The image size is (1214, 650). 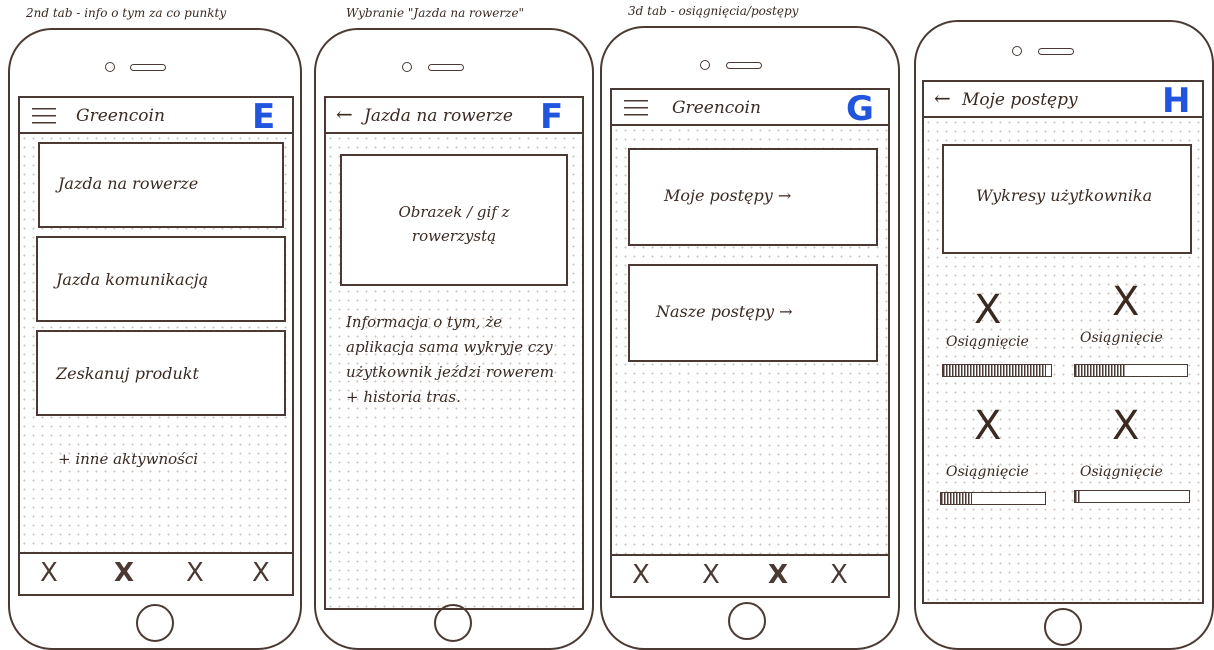 I want to click on achievement-3-progress, so click(x=993, y=498).